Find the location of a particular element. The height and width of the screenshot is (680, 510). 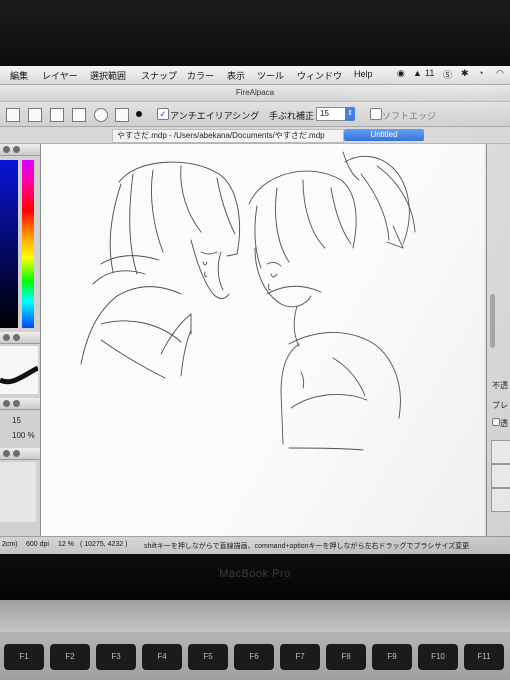

stabilizer-label: 手ぶれ補正 is located at coordinates (292, 116).